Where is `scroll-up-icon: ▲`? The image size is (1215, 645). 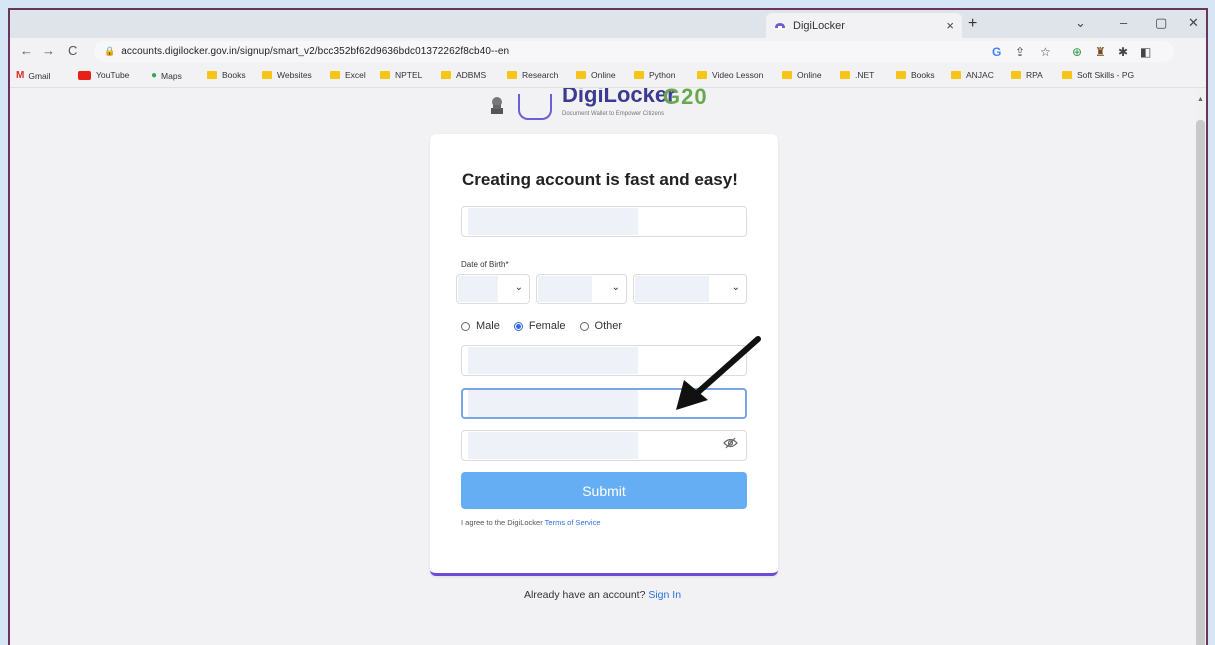 scroll-up-icon: ▲ is located at coordinates (1200, 99).